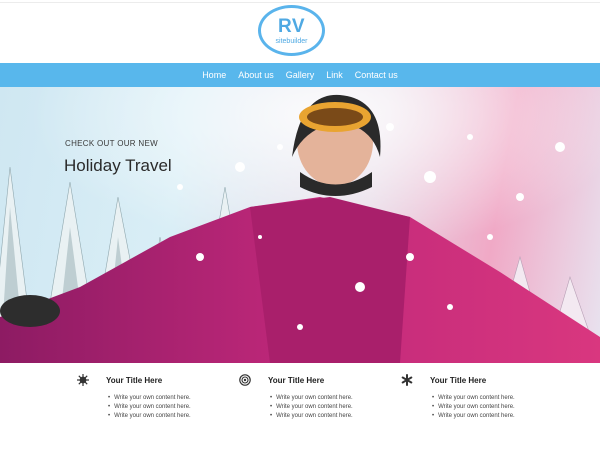 This screenshot has width=600, height=450. I want to click on nav-about-us: About us, so click(256, 75).